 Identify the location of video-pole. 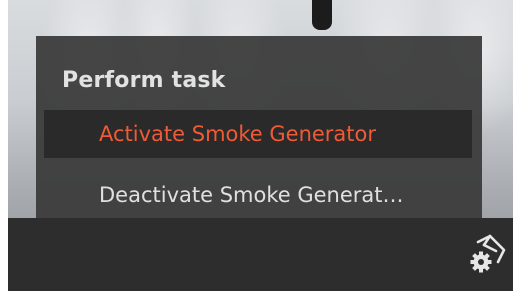
(322, 15).